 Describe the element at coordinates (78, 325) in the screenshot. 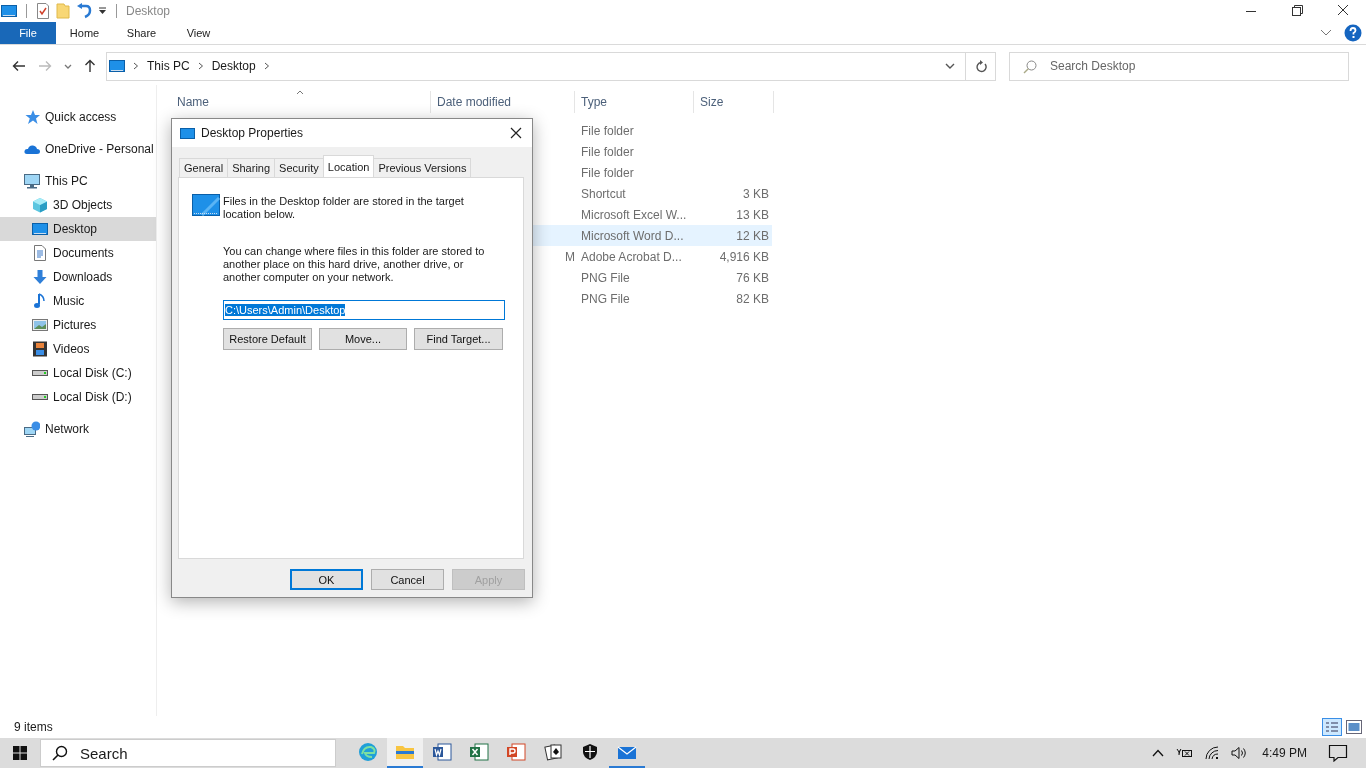

I see `sidebar-item: Pictures` at that location.